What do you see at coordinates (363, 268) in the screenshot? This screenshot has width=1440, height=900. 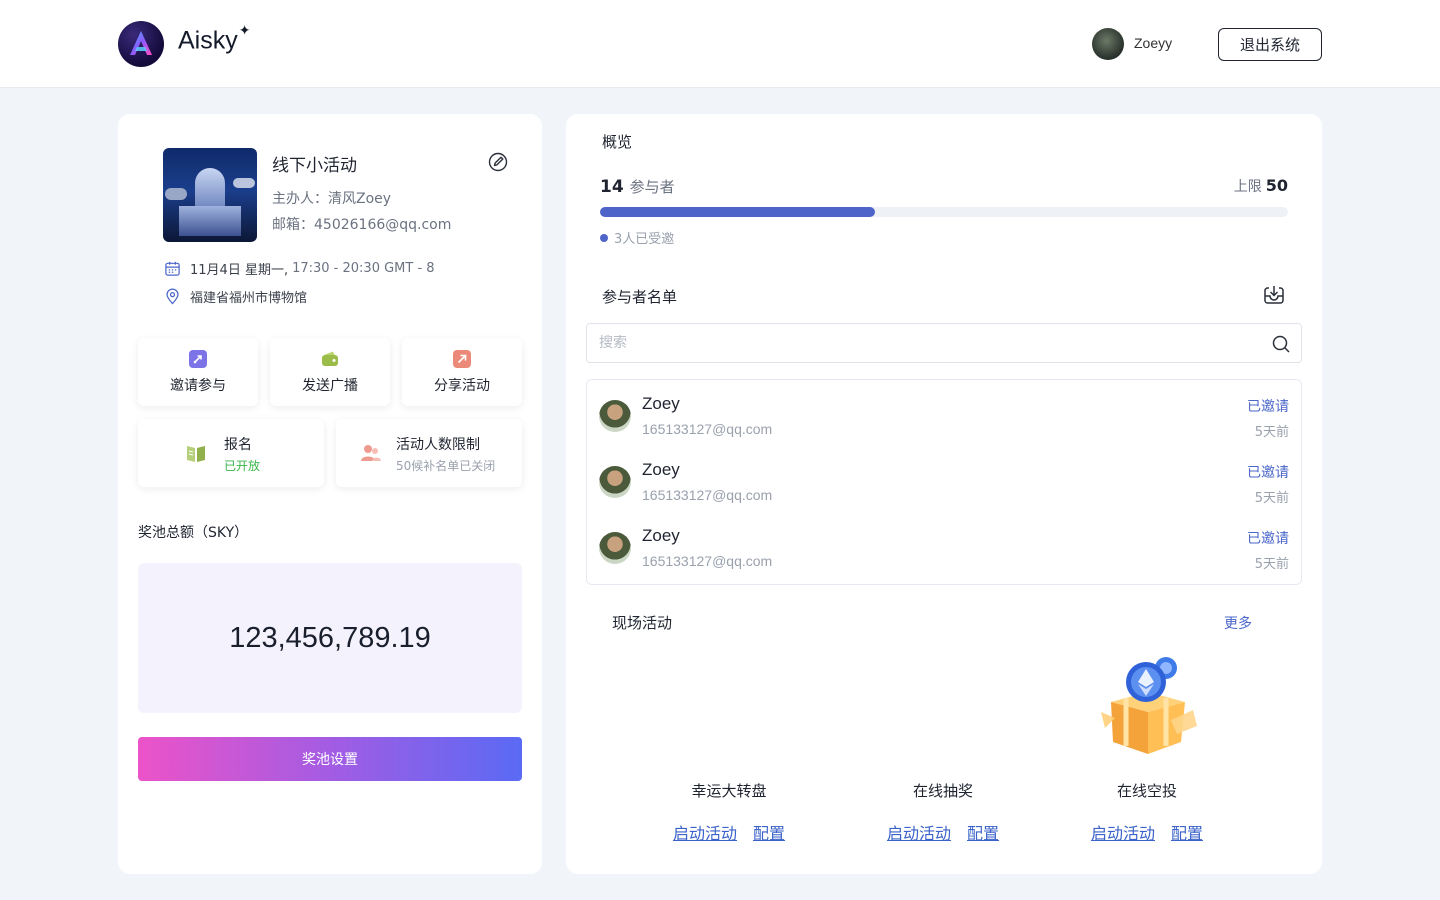 I see `event-time: 17:30 - 20:30 GMT - 8` at bounding box center [363, 268].